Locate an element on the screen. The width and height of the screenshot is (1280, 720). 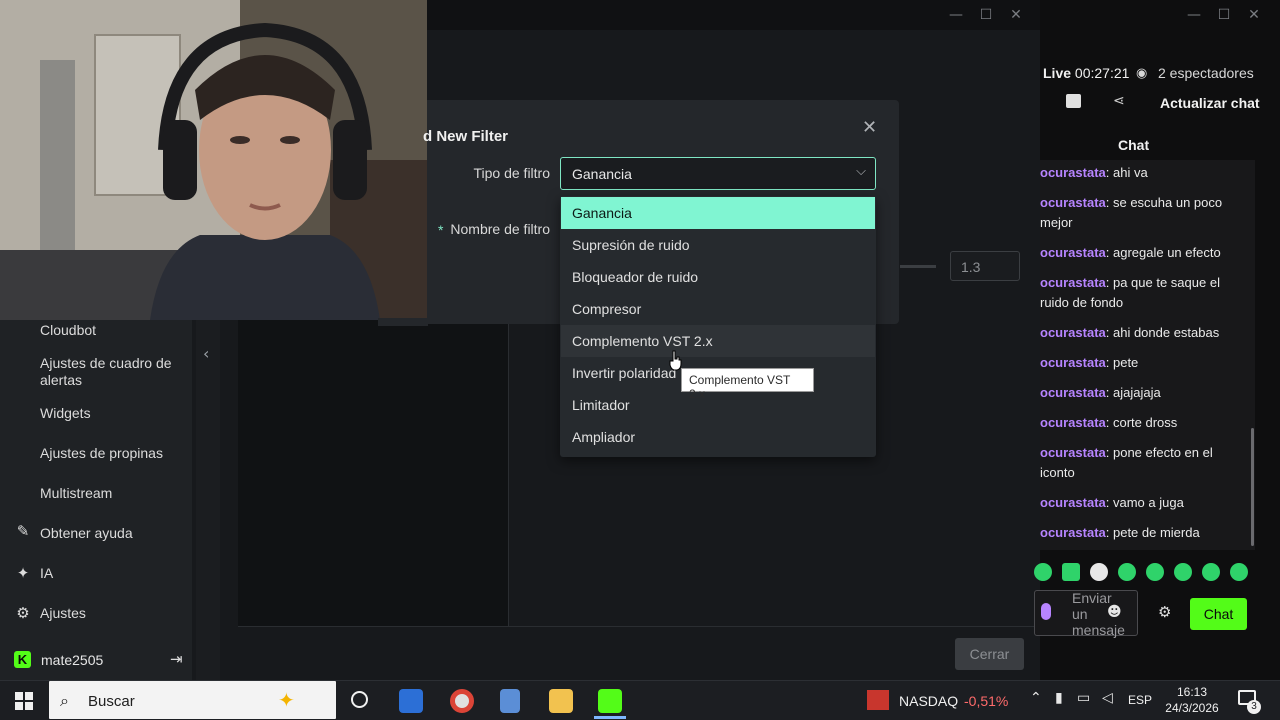
sidebar-item-cloudbot: Cloudbot is located at coordinates (68, 330).